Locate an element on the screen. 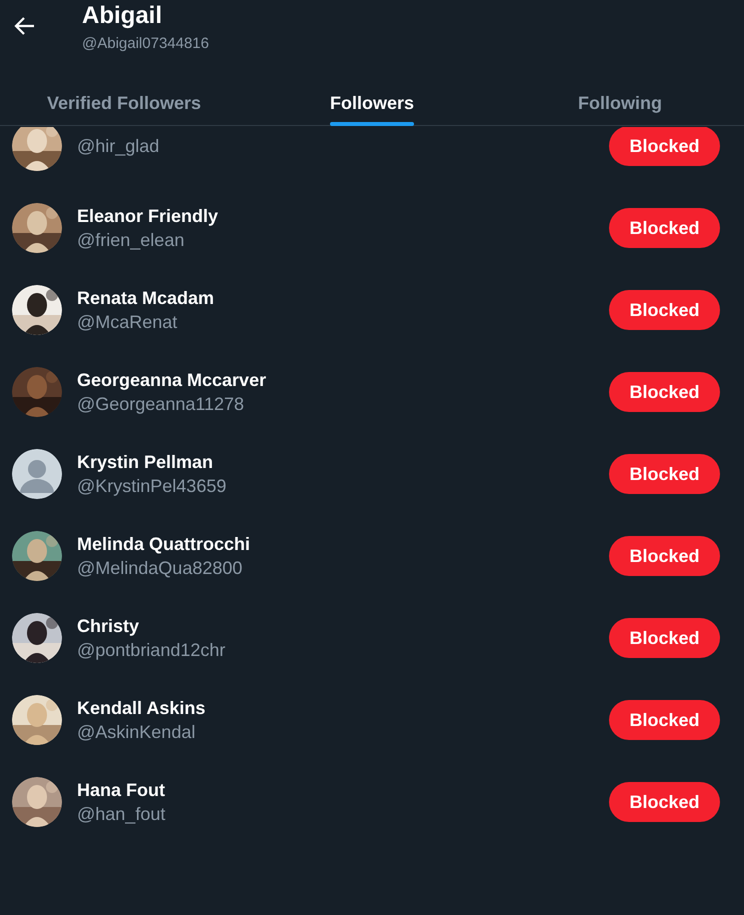 Image resolution: width=744 pixels, height=915 pixels. user-name: Eleanor Friendly is located at coordinates (148, 216).